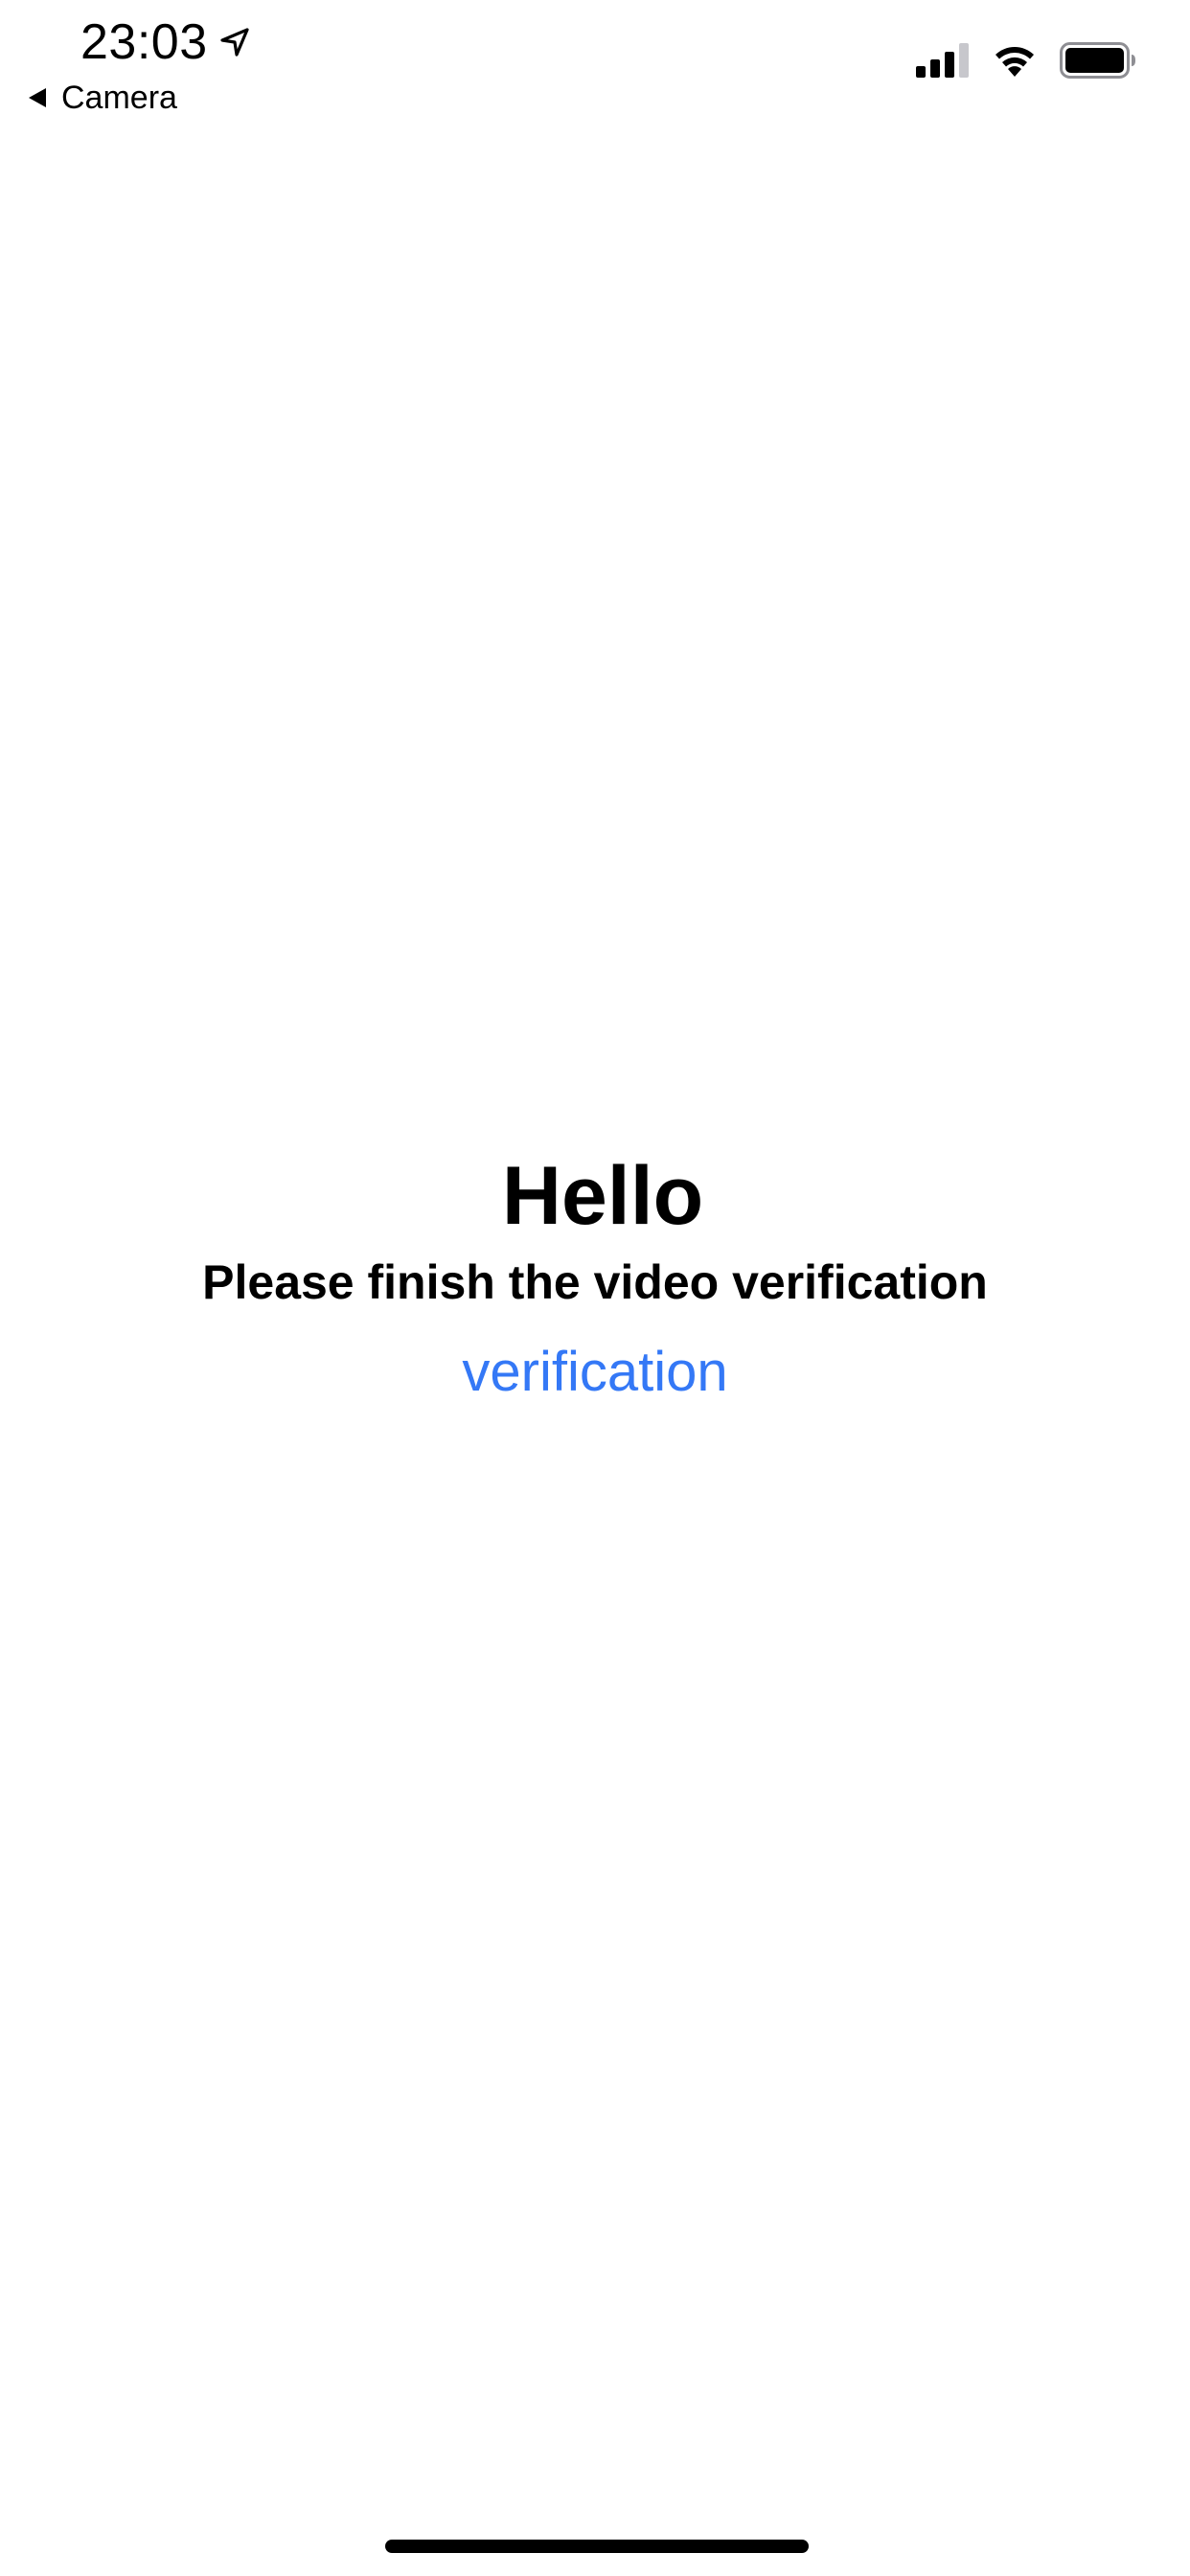  Describe the element at coordinates (38, 97) in the screenshot. I see `back-triangle-icon` at that location.